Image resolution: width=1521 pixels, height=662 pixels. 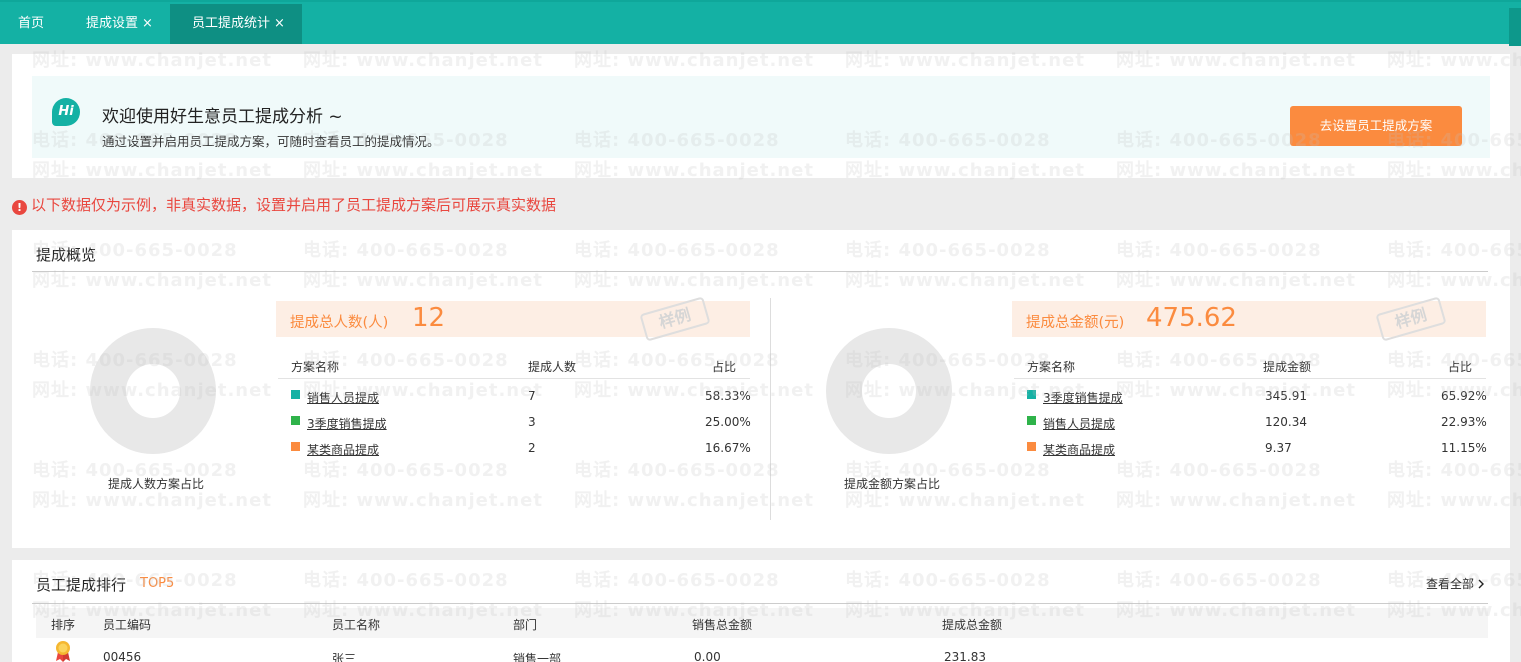 I want to click on people-row-plan-link: 3季度销售提成, so click(x=347, y=423).